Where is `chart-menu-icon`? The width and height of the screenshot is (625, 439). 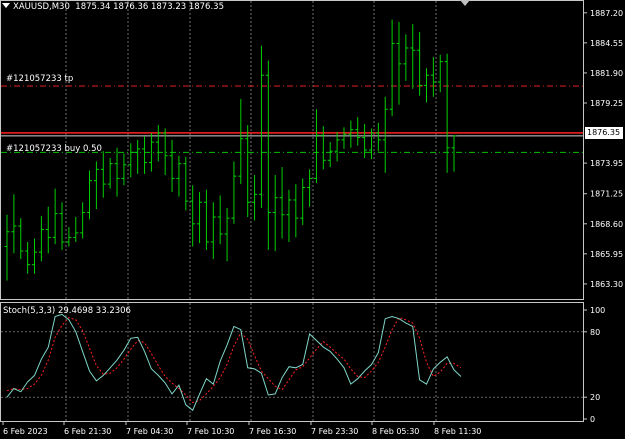
chart-menu-icon is located at coordinates (6, 5).